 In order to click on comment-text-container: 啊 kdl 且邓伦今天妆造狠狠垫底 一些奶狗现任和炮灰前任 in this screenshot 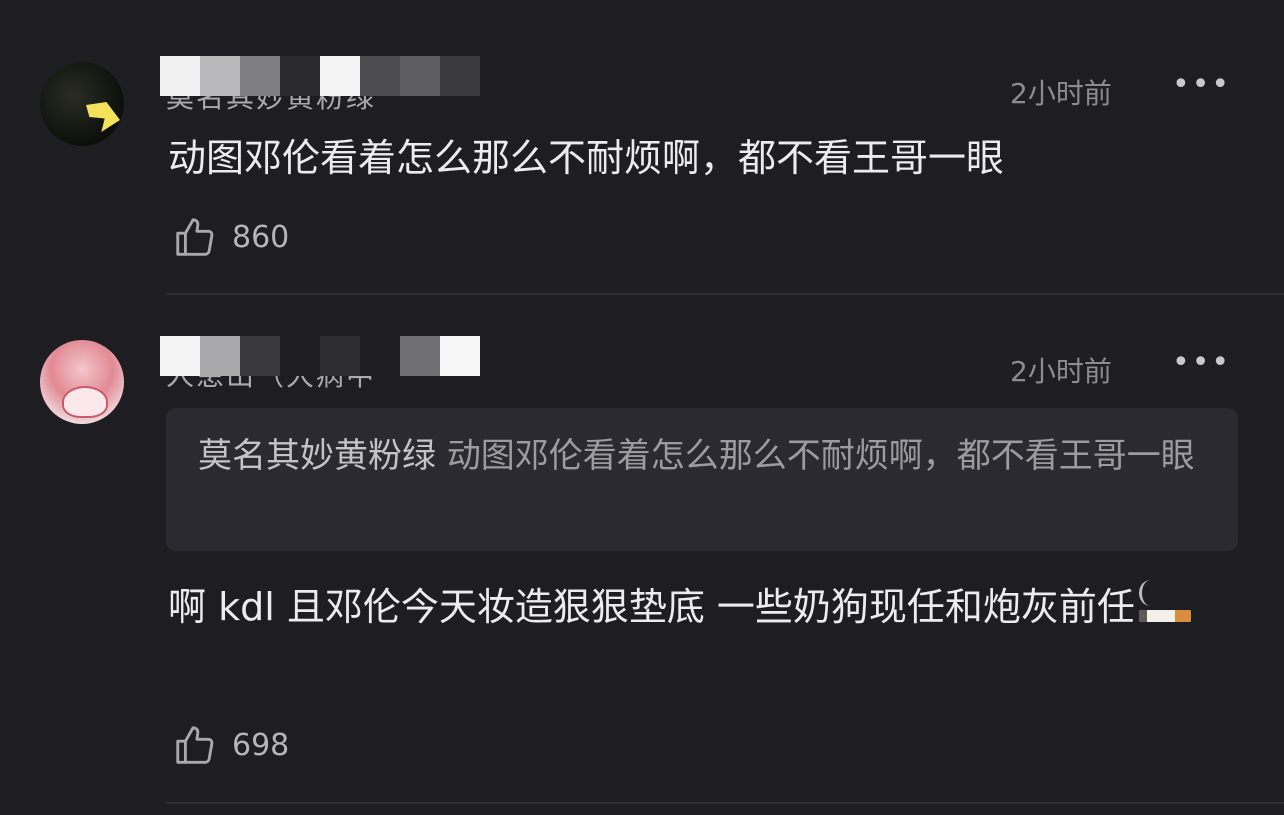, I will do `click(683, 606)`.